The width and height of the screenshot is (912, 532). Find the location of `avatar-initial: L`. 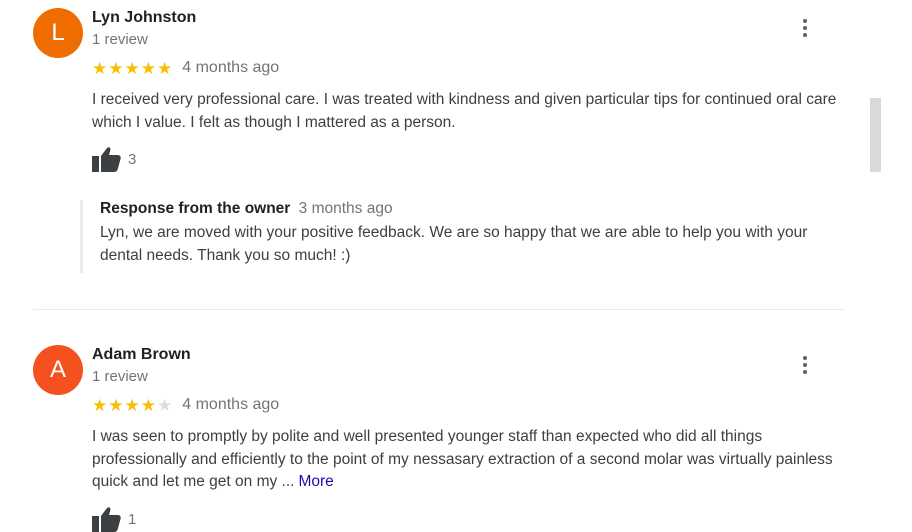

avatar-initial: L is located at coordinates (58, 32).